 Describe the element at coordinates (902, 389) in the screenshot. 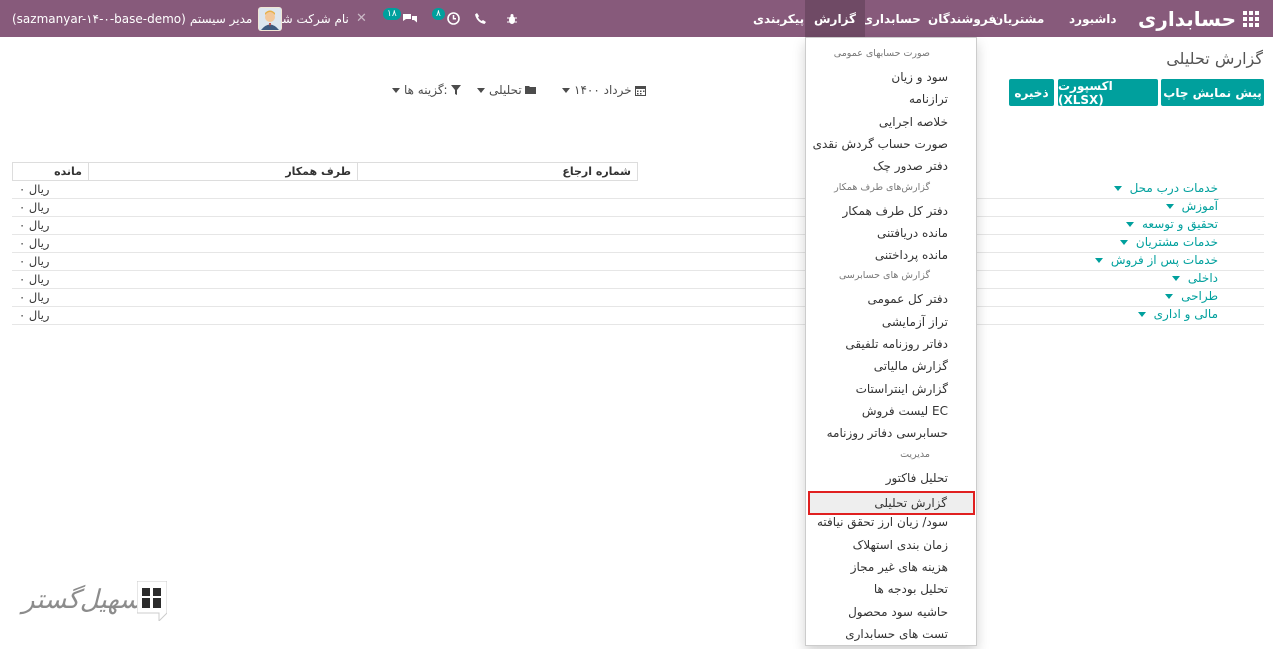

I see `dropdown-item: گزارش اینتراستات` at that location.